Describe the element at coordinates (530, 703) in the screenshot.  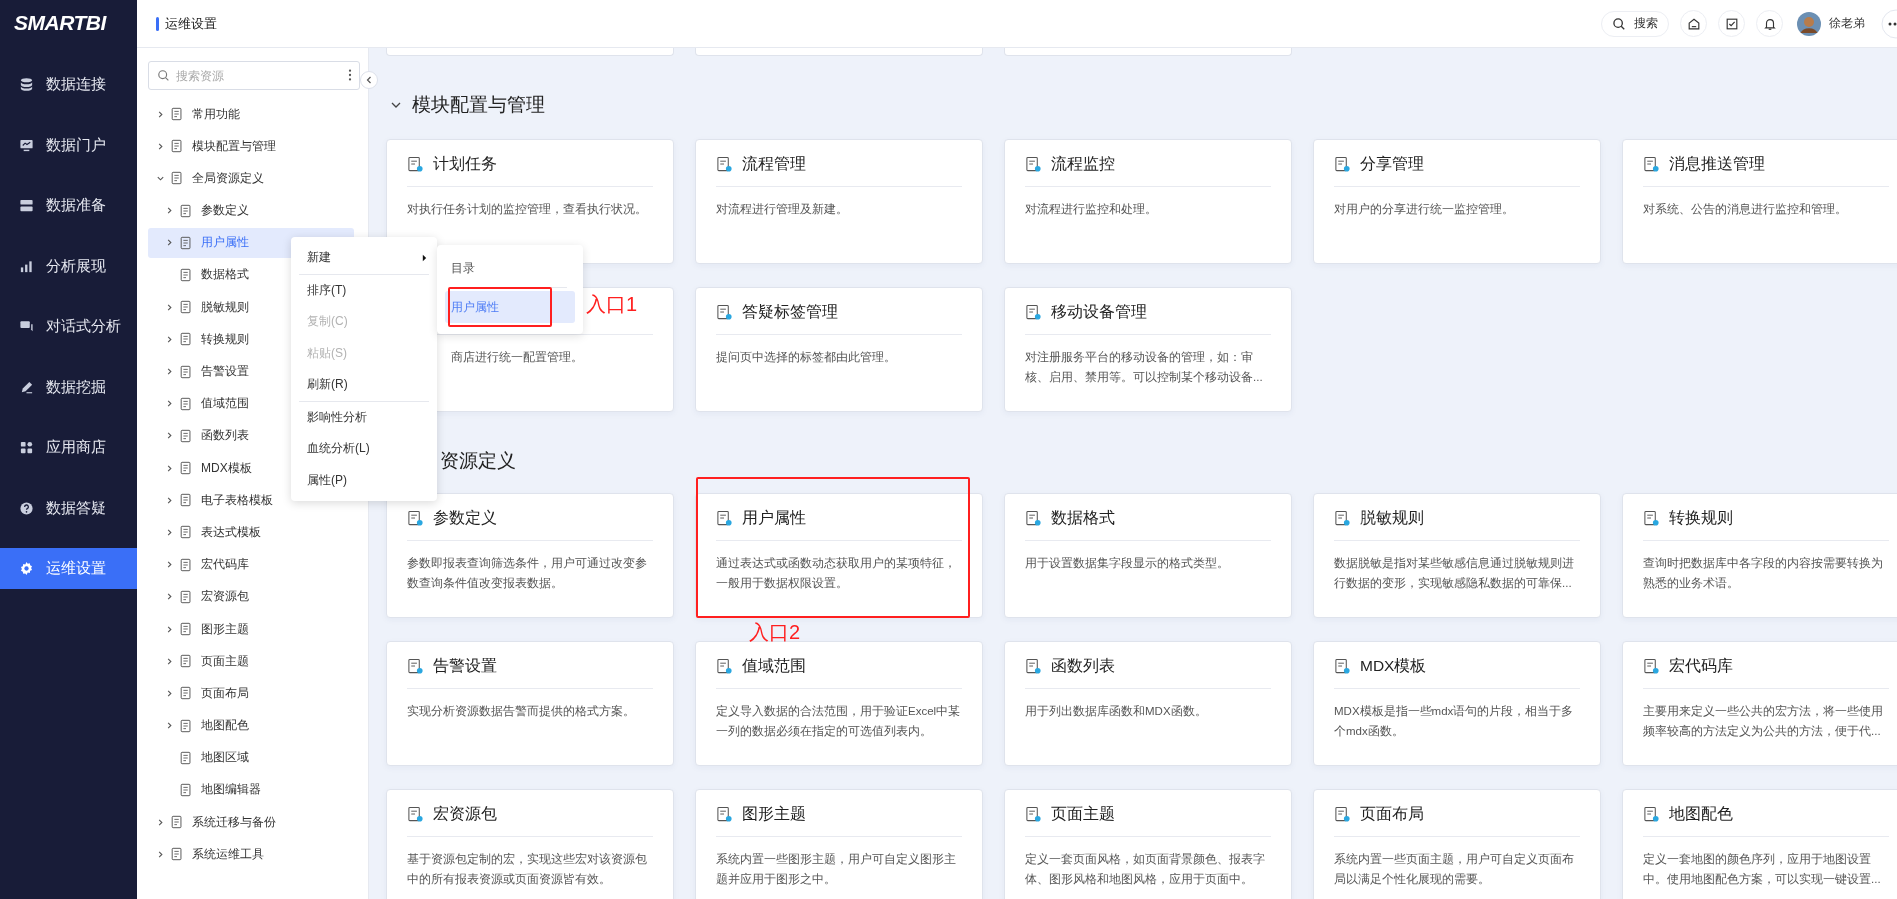
I see `module-card: 告警设置 实现分析资源数据告警而提供的格式方案。` at that location.